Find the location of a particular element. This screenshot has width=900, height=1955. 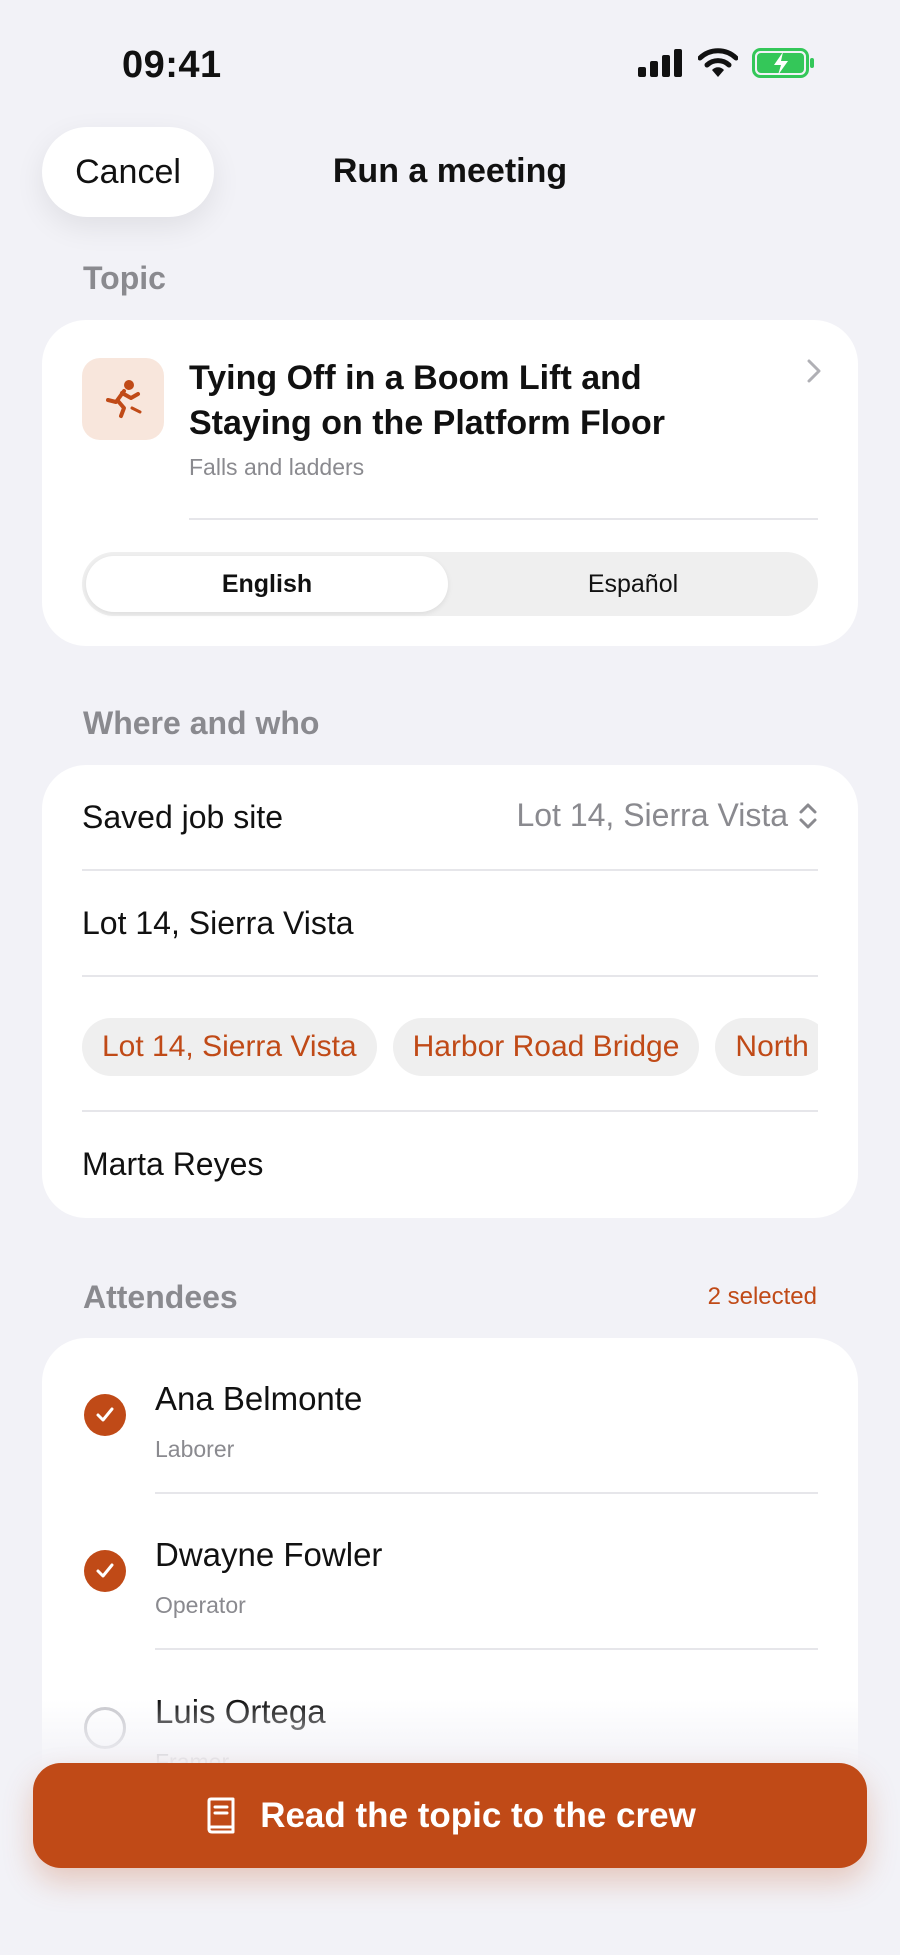

selected-count-badge: 2 selected is located at coordinates (762, 1296).